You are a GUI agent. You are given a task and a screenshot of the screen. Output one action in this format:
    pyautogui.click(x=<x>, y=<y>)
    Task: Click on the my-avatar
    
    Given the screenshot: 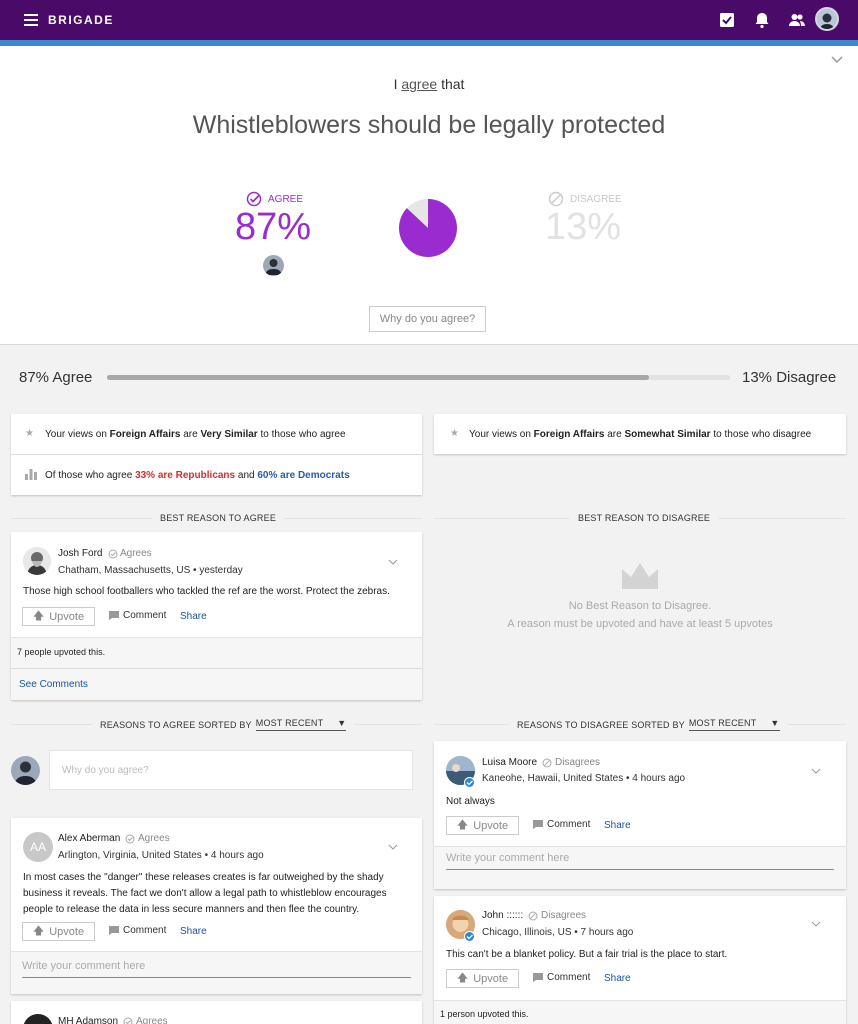 What is the action you would take?
    pyautogui.click(x=25, y=770)
    